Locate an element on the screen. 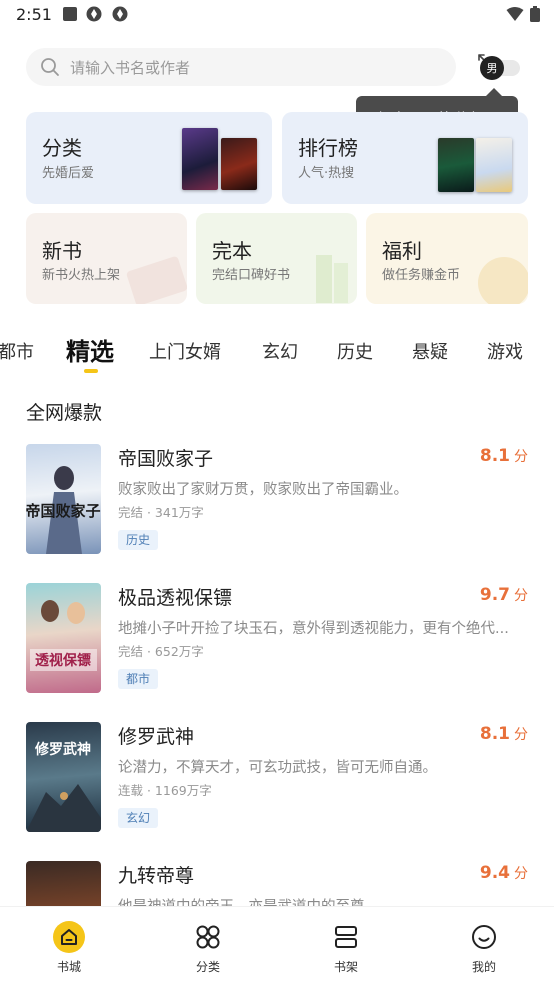 This screenshot has height=986, width=554. card-subtitle: 完结口碑好书 is located at coordinates (251, 275).